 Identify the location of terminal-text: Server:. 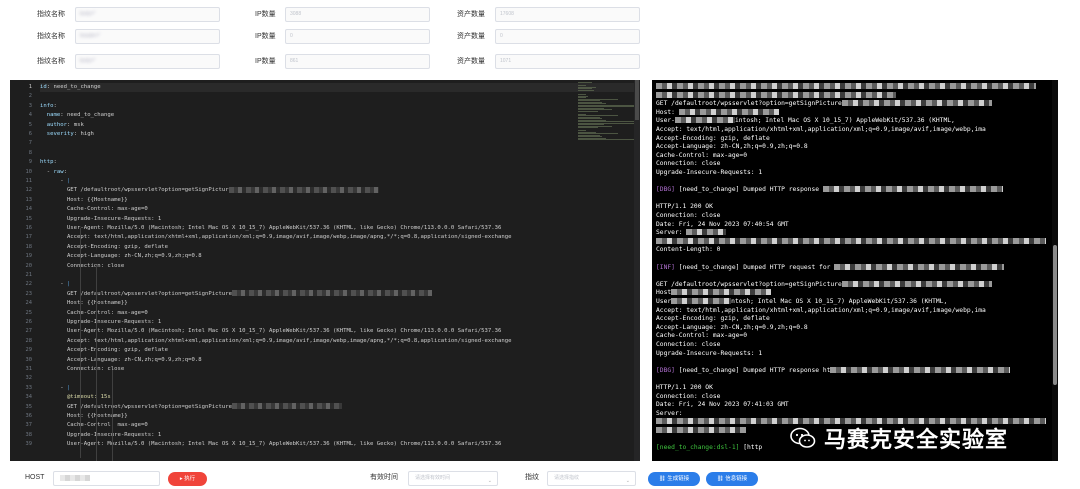
(671, 233).